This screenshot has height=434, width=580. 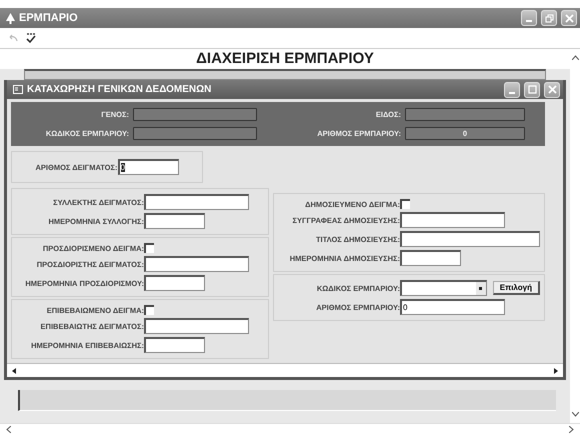 What do you see at coordinates (575, 57) in the screenshot?
I see `scroll-up-icon` at bounding box center [575, 57].